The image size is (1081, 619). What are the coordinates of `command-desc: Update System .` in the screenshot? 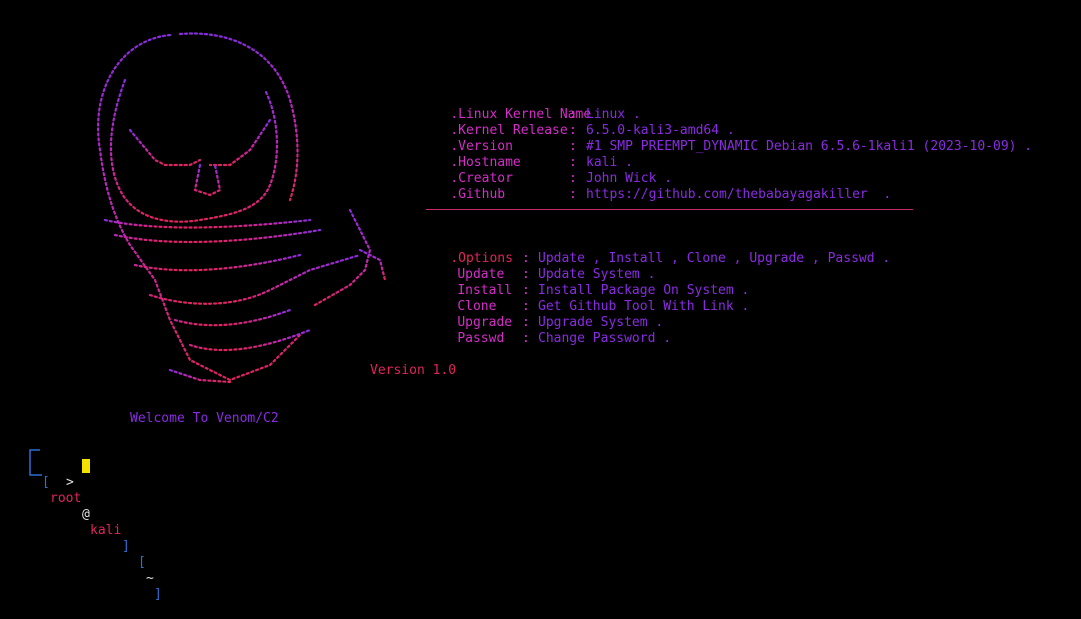 It's located at (597, 274).